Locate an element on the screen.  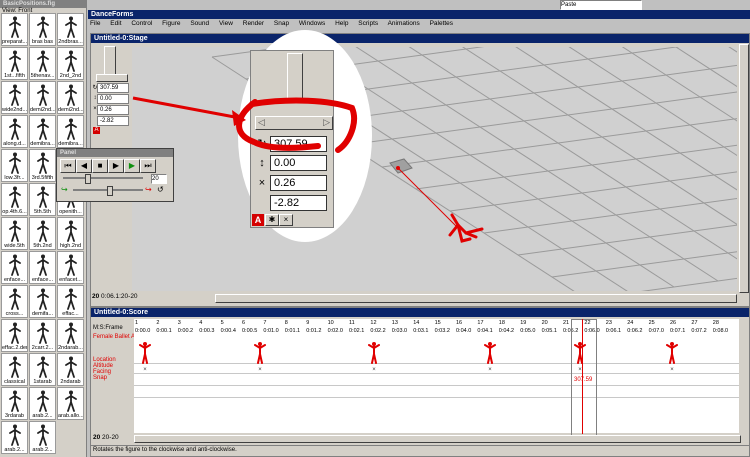
ruler-time-label: 0:03.2 is located at coordinates (442, 331).